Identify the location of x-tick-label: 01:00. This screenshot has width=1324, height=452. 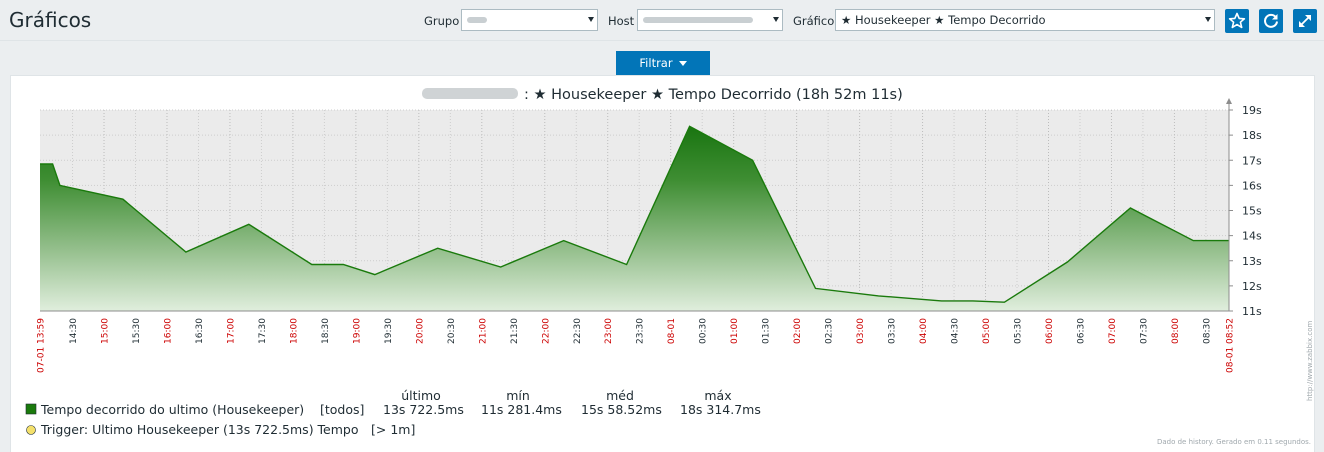
(735, 331).